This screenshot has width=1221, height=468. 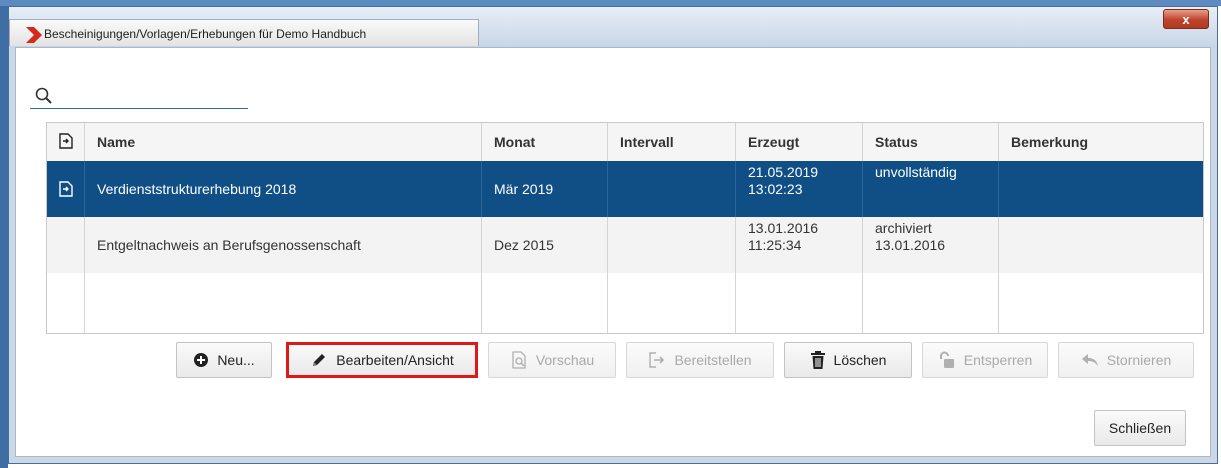 What do you see at coordinates (1101, 142) in the screenshot?
I see `column-header-bemerkung: Bemerkung` at bounding box center [1101, 142].